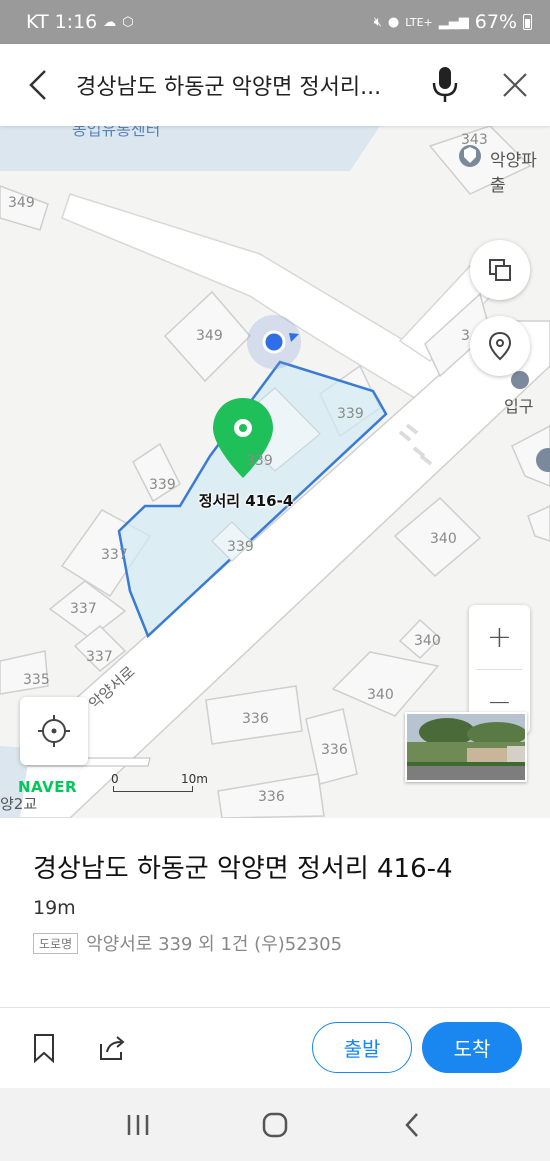 Image resolution: width=550 pixels, height=1161 pixels. I want to click on naver-logo: NAVER, so click(48, 787).